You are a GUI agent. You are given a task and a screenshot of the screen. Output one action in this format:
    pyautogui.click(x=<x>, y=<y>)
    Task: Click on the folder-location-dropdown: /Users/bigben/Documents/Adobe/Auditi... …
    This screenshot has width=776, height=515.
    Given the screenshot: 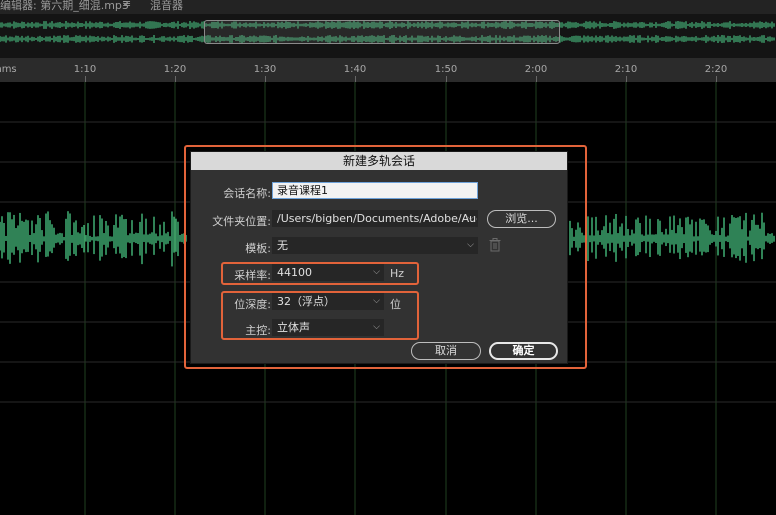 What is the action you would take?
    pyautogui.click(x=375, y=218)
    